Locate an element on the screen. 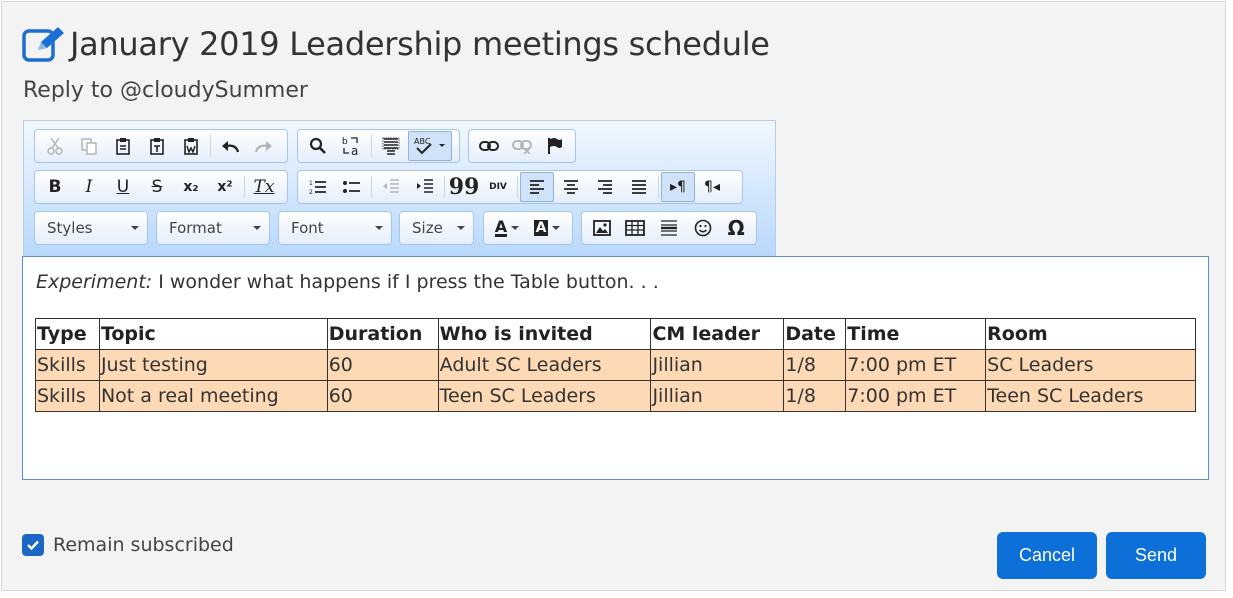 The image size is (1233, 598). link-icon is located at coordinates (488, 146).